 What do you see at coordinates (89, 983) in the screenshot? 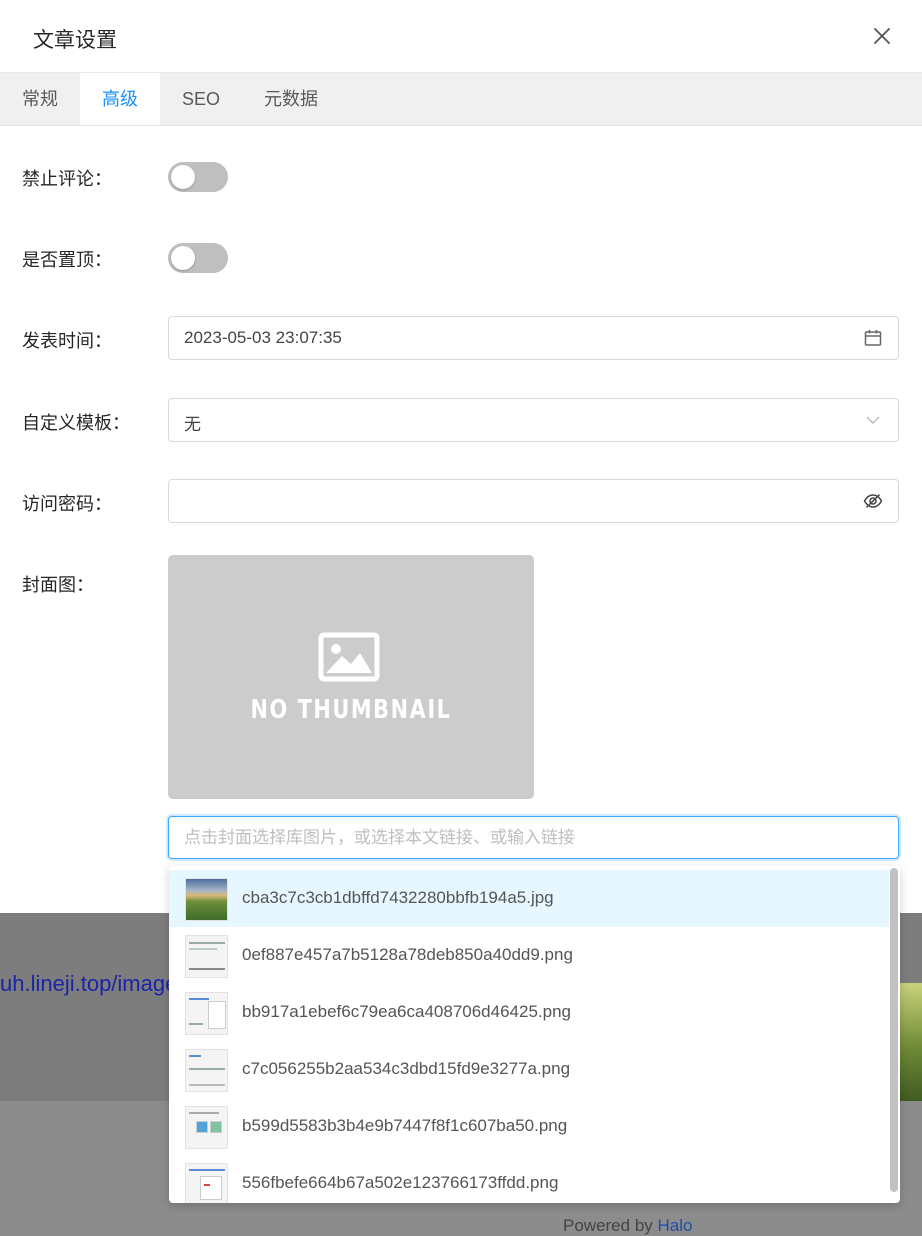
I see `background-link: uh.lineji.top/image` at bounding box center [89, 983].